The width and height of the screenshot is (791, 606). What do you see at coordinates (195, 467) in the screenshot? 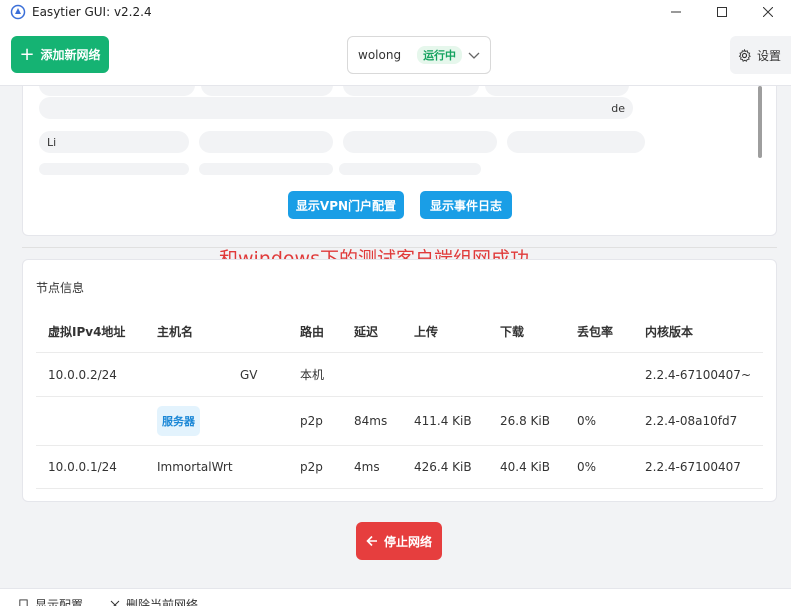
I see `cell-hostname: ImmortalWrt` at bounding box center [195, 467].